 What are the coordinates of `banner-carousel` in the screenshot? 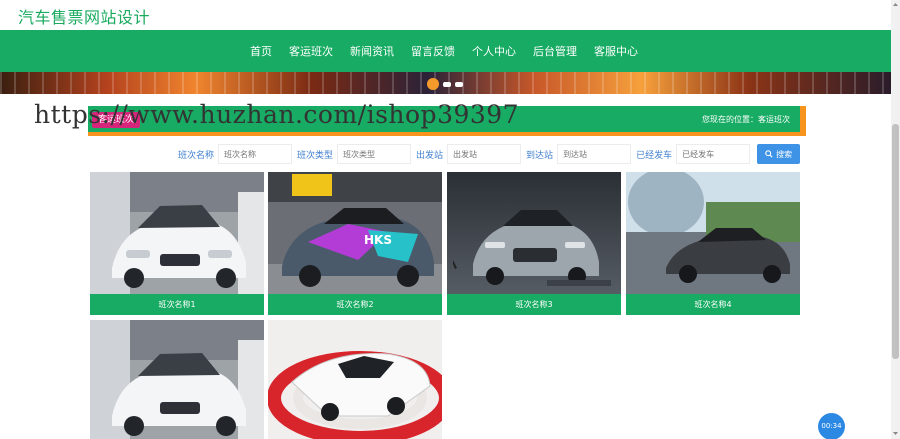 It's located at (445, 83).